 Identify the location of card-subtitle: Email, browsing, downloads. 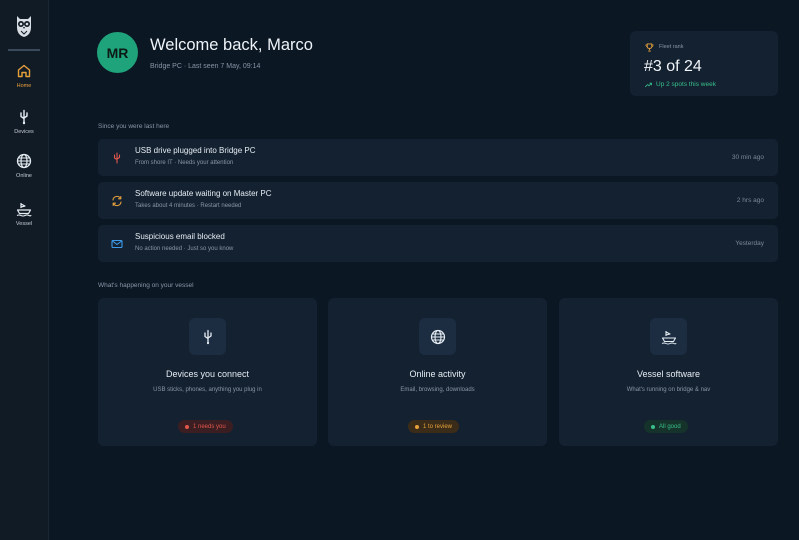
(437, 390).